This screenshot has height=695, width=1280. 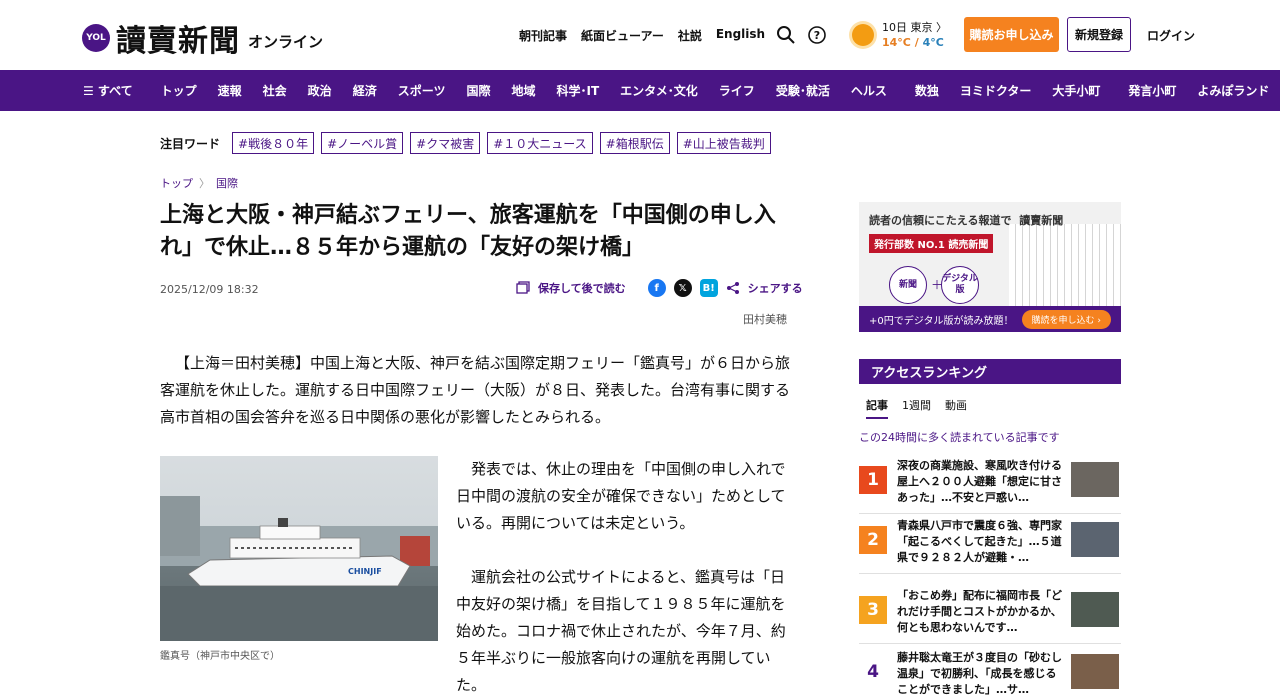 What do you see at coordinates (869, 90) in the screenshot?
I see `nav-health: ヘルス` at bounding box center [869, 90].